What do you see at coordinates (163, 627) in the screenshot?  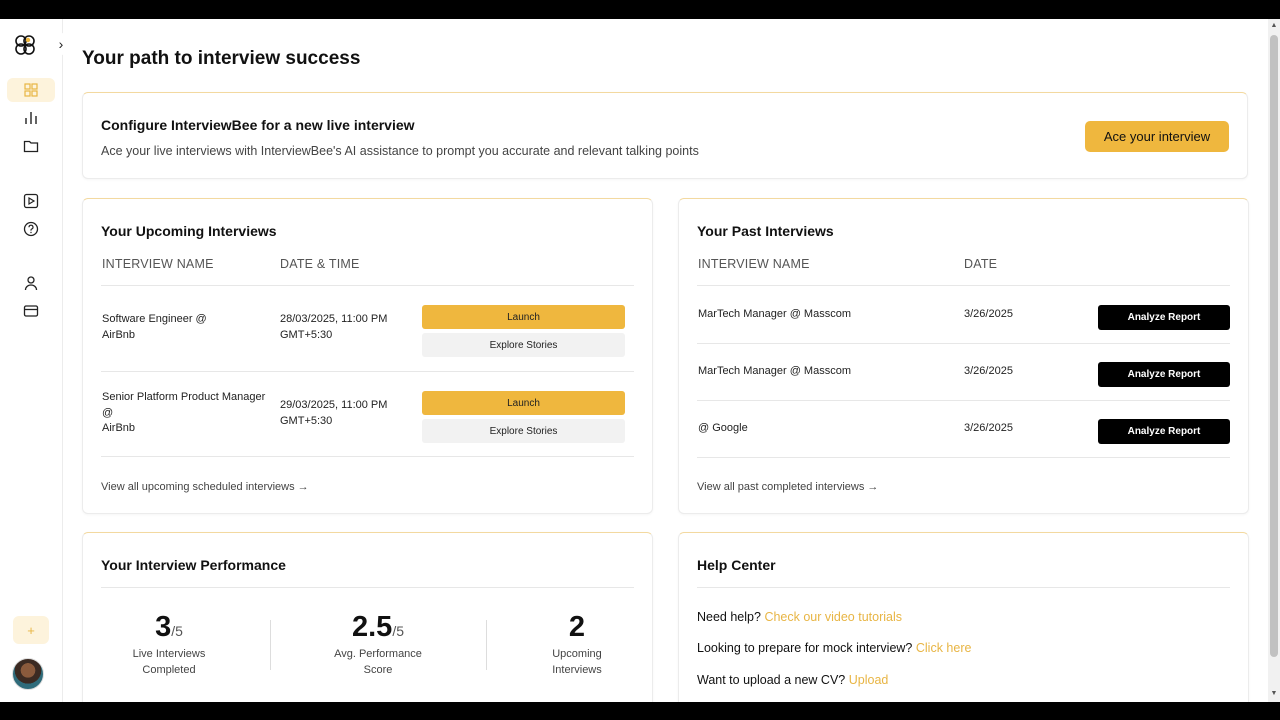 I see `stat-value: 3` at bounding box center [163, 627].